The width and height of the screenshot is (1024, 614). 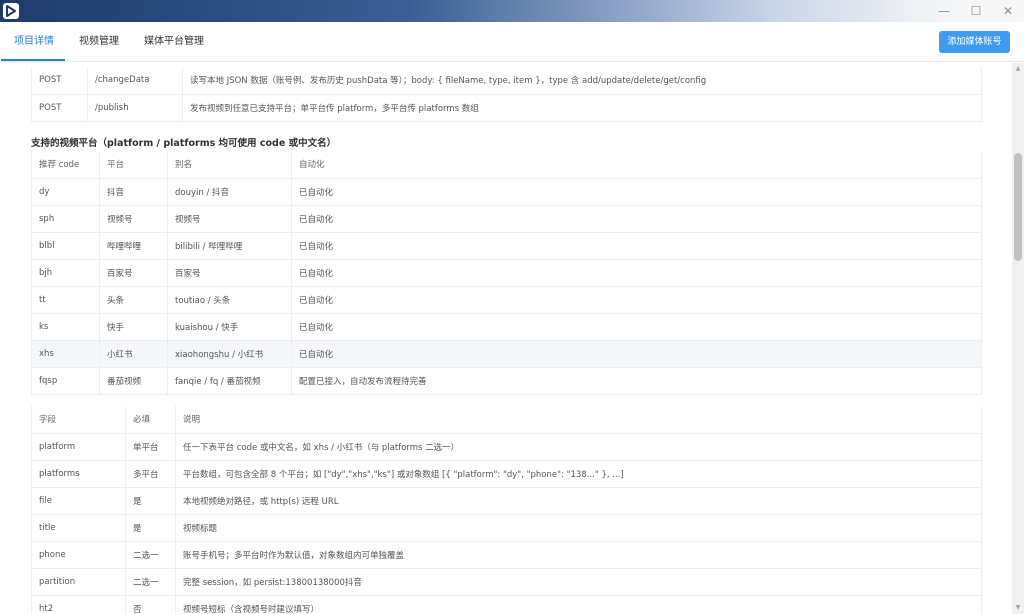 I want to click on scroll-up-icon: ▲, so click(x=1018, y=69).